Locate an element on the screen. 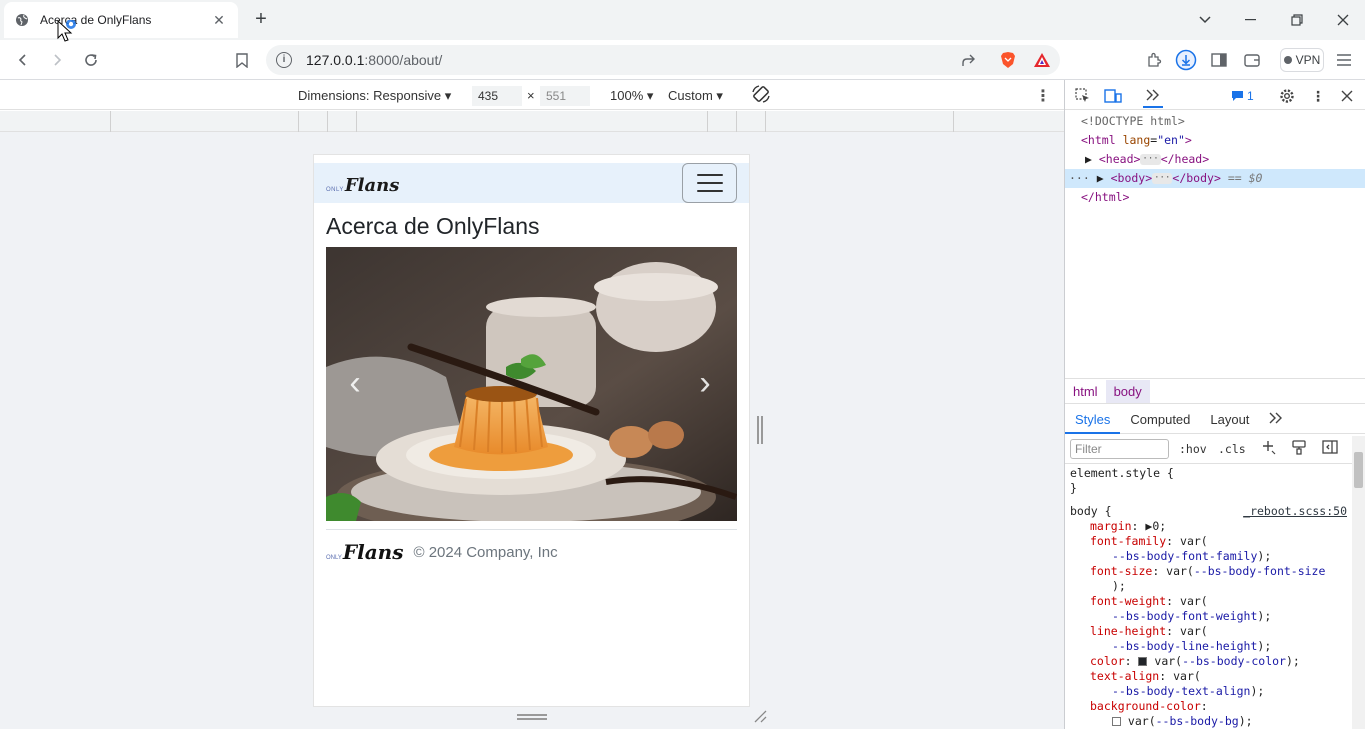  back-icon is located at coordinates (23, 60).